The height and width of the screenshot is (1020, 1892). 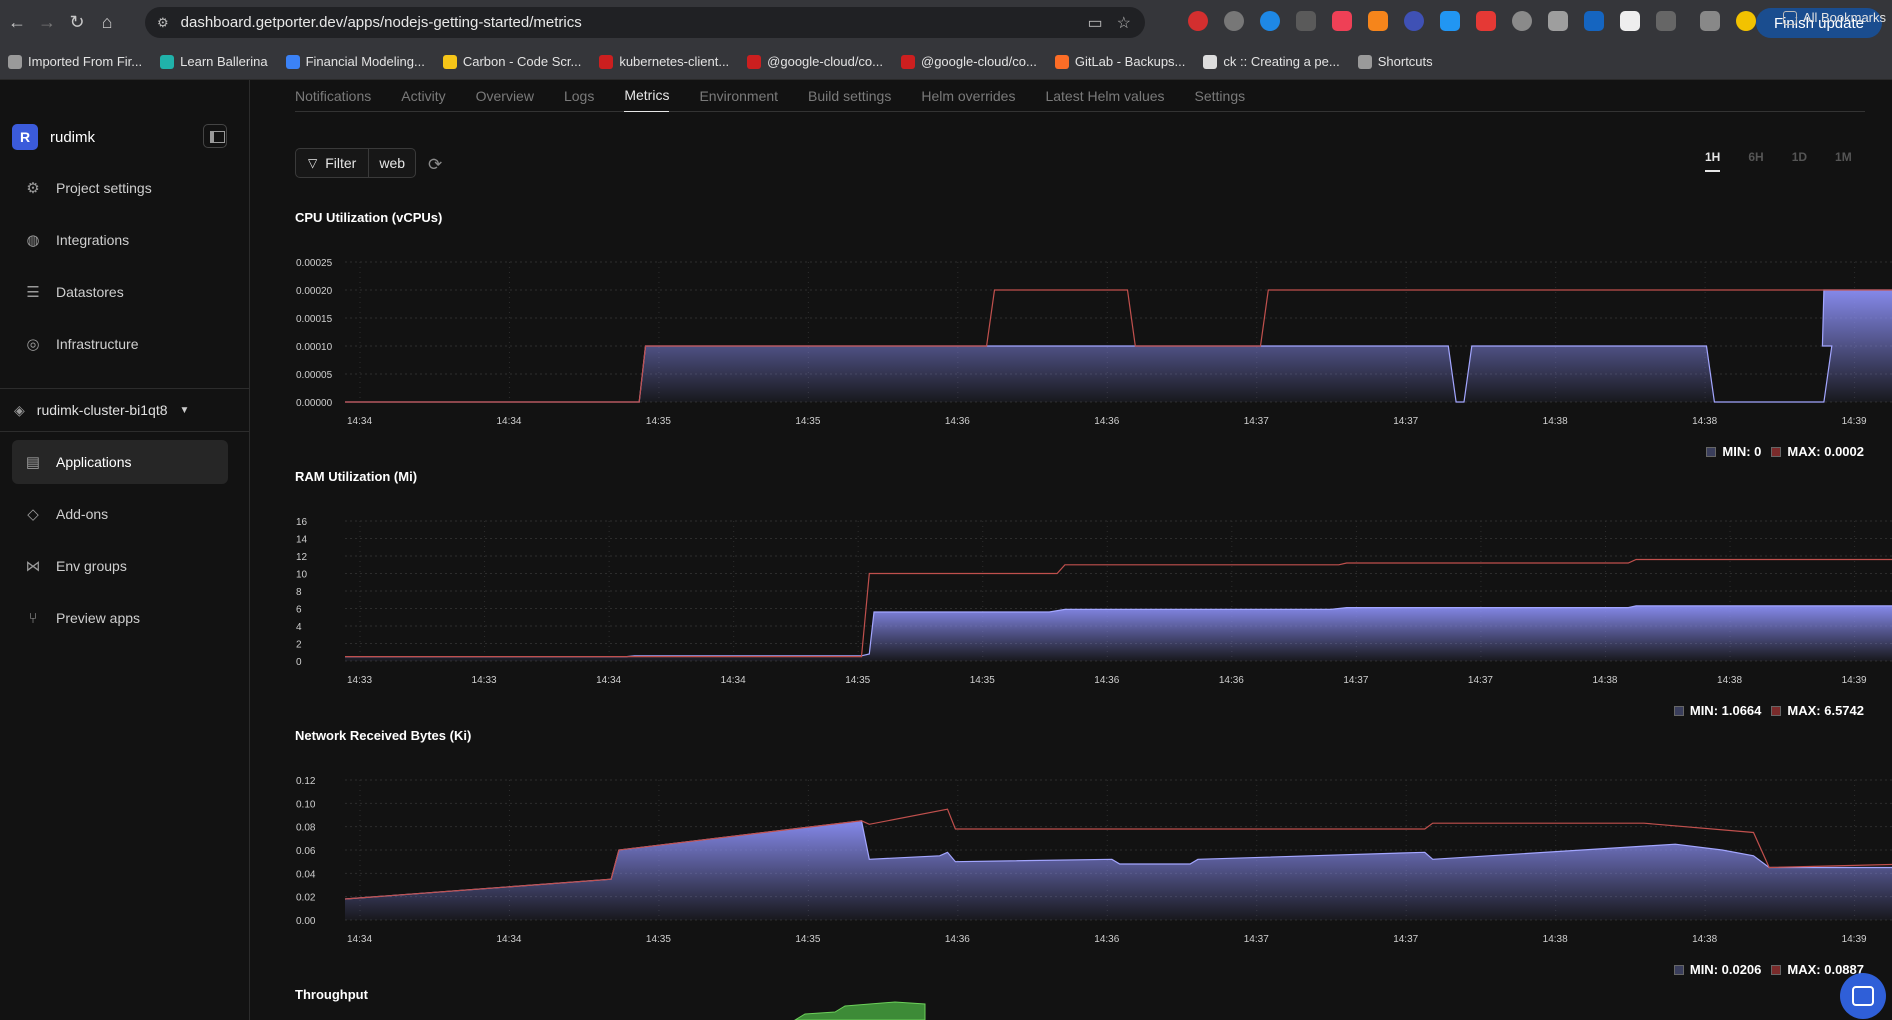 I want to click on range-tab-1m: 1M, so click(x=1843, y=161).